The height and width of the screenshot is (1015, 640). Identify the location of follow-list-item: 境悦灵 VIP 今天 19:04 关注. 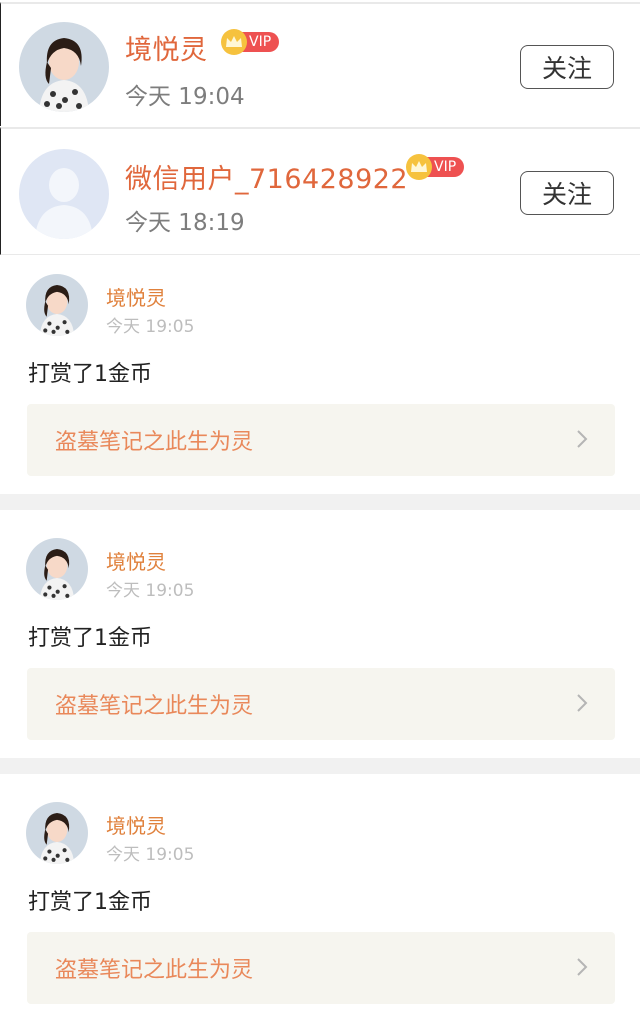
(320, 64).